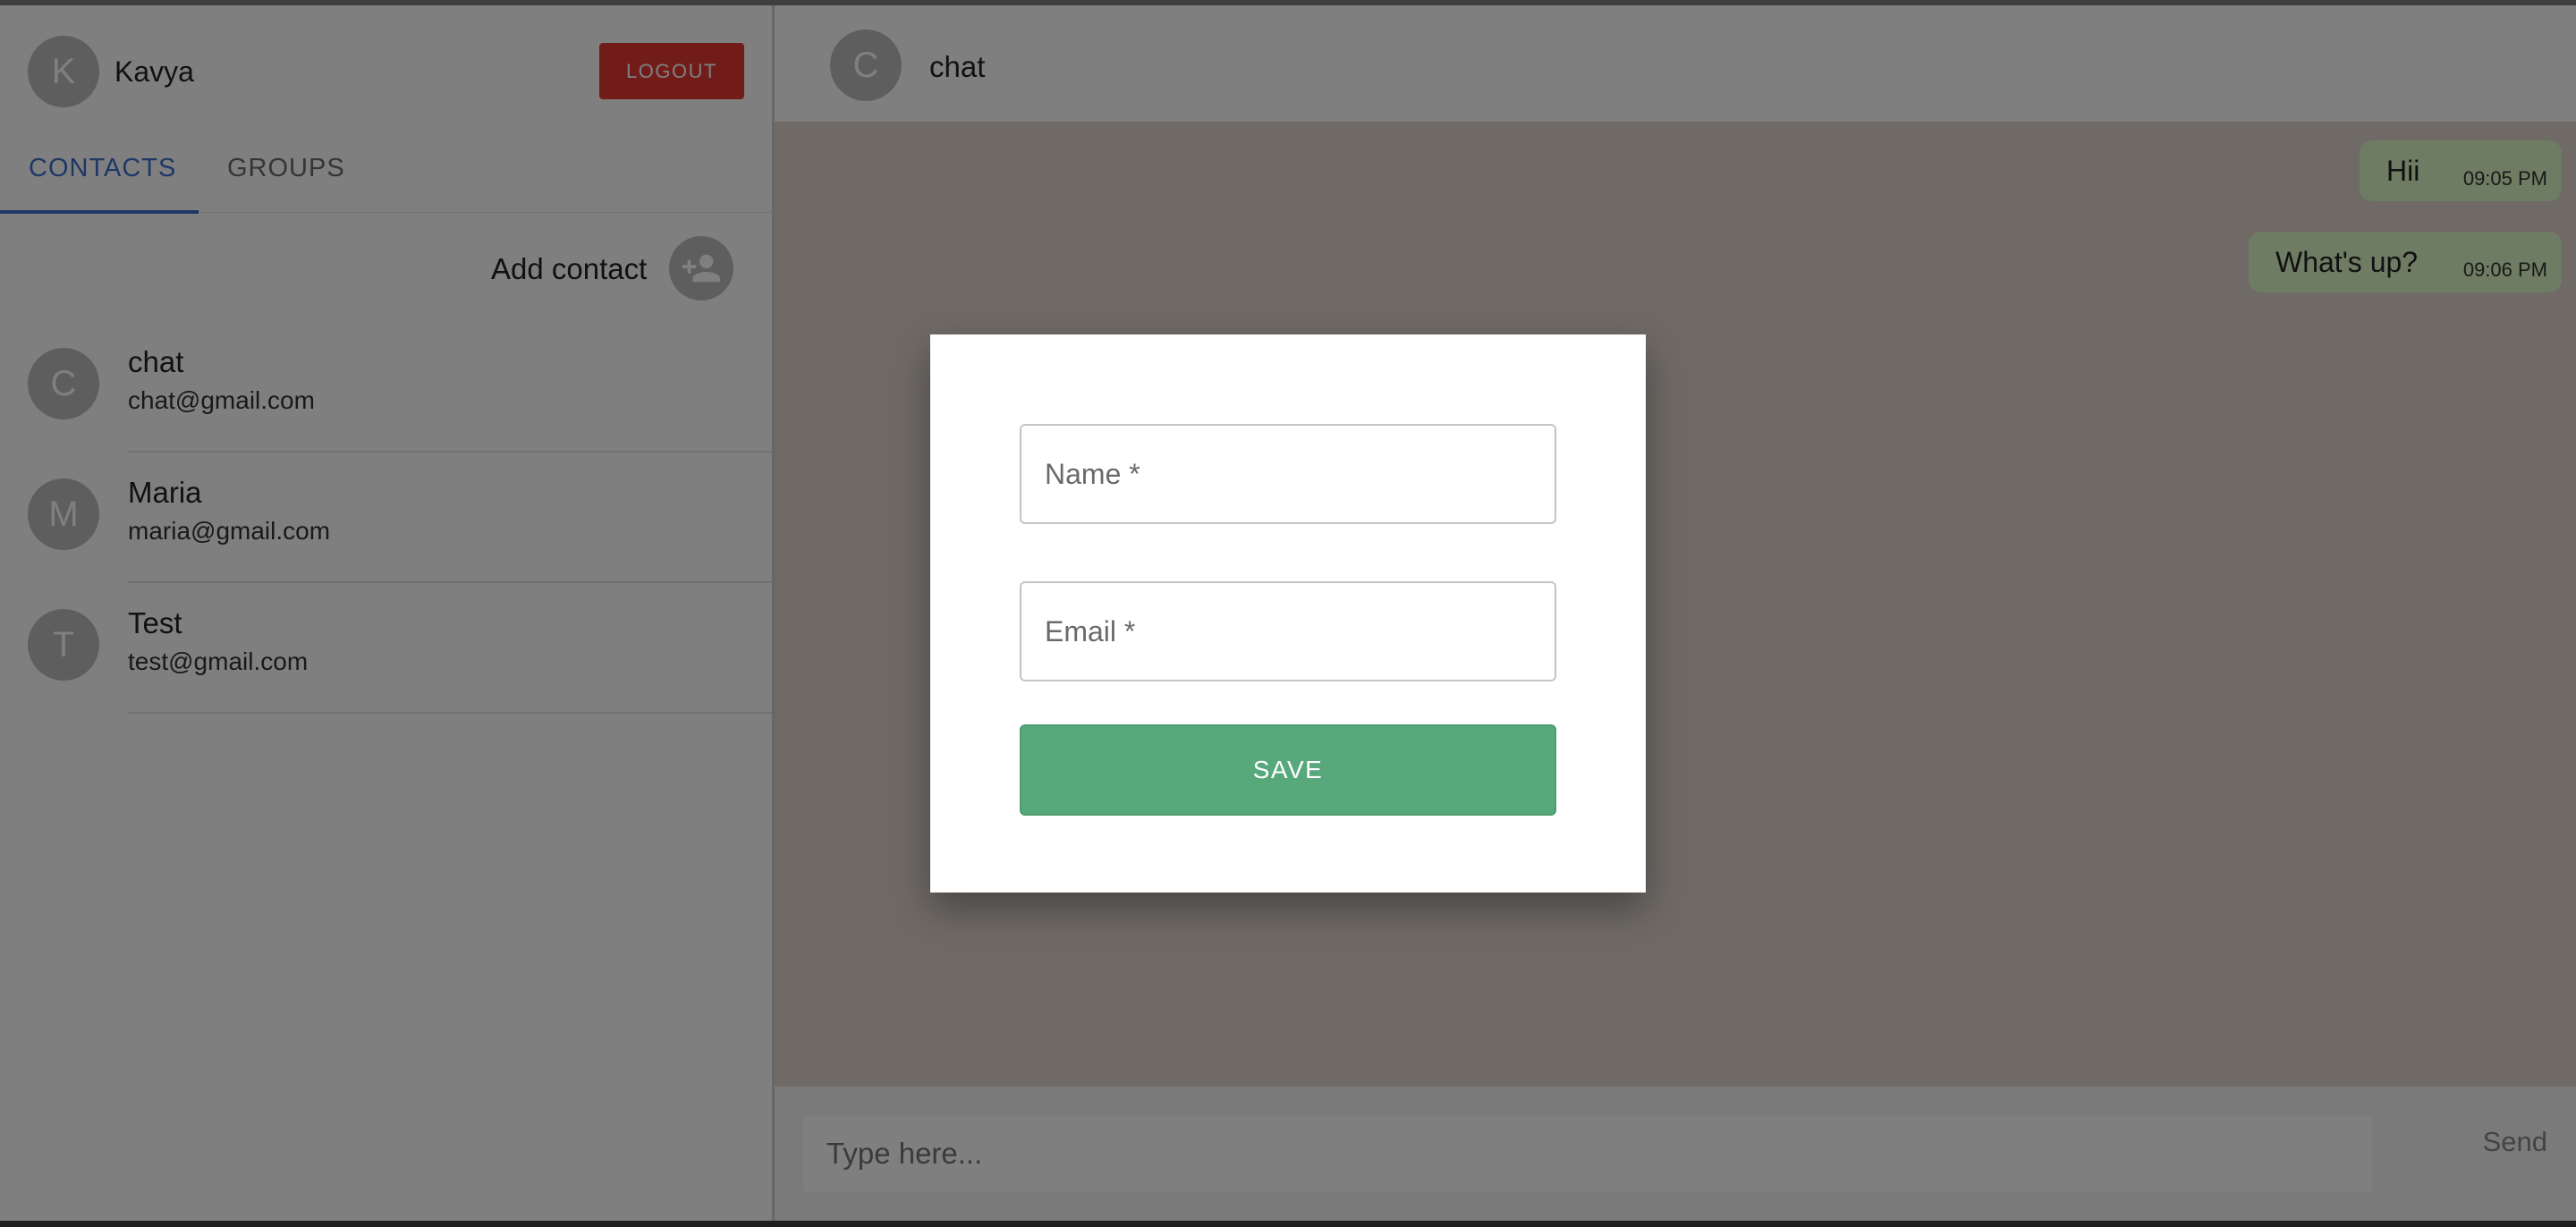 The height and width of the screenshot is (1227, 2576). I want to click on name-field, so click(1288, 474).